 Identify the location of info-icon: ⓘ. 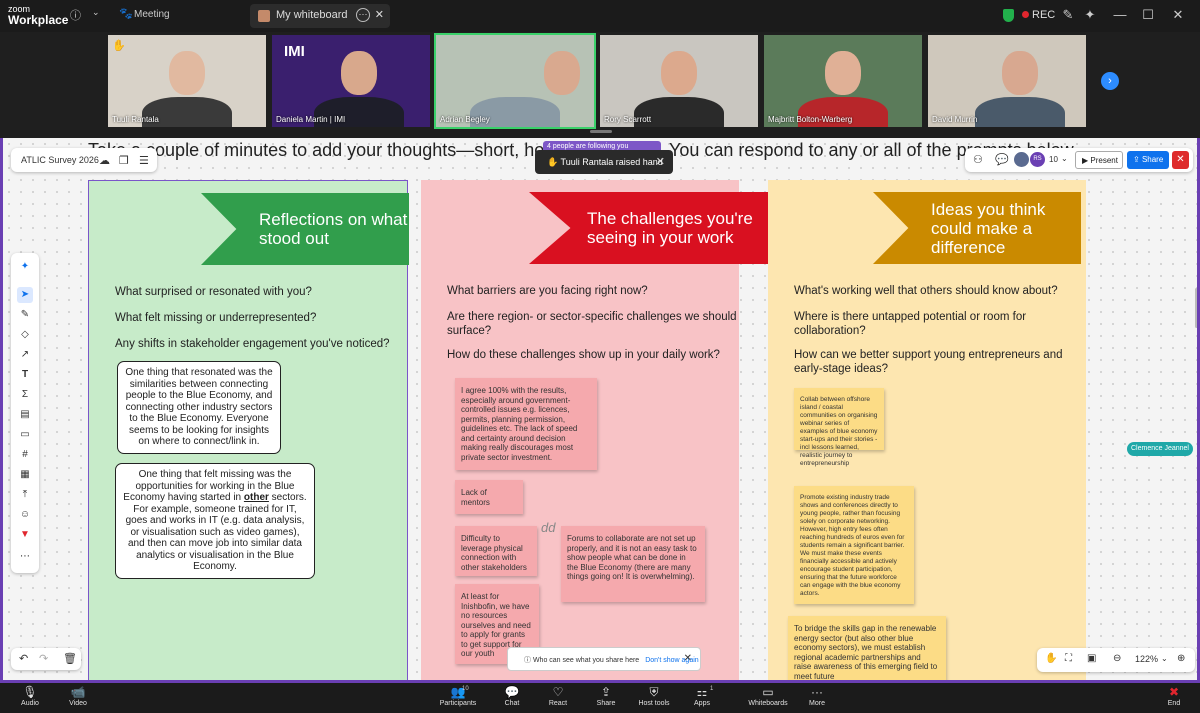
(75, 15).